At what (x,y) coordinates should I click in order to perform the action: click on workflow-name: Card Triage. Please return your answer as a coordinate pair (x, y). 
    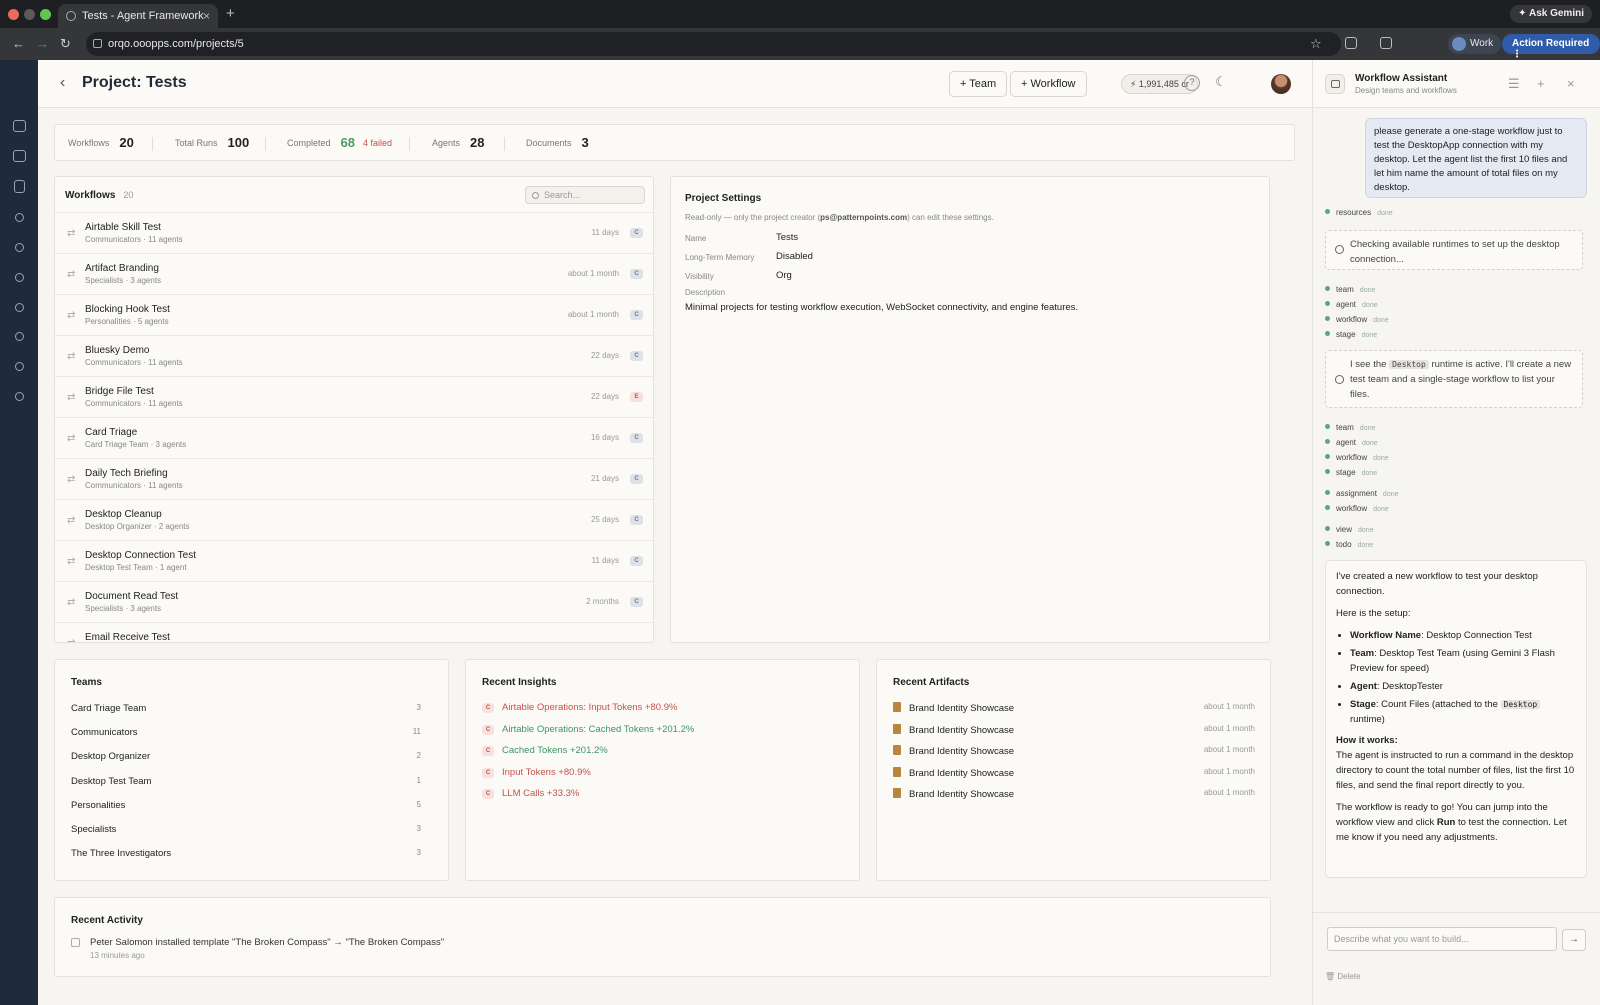
    Looking at the image, I should click on (111, 432).